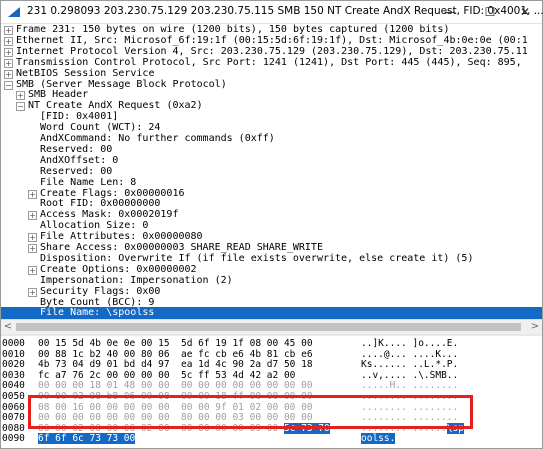 The width and height of the screenshot is (543, 449). What do you see at coordinates (14, 12) in the screenshot?
I see `wireshark-fin-icon` at bounding box center [14, 12].